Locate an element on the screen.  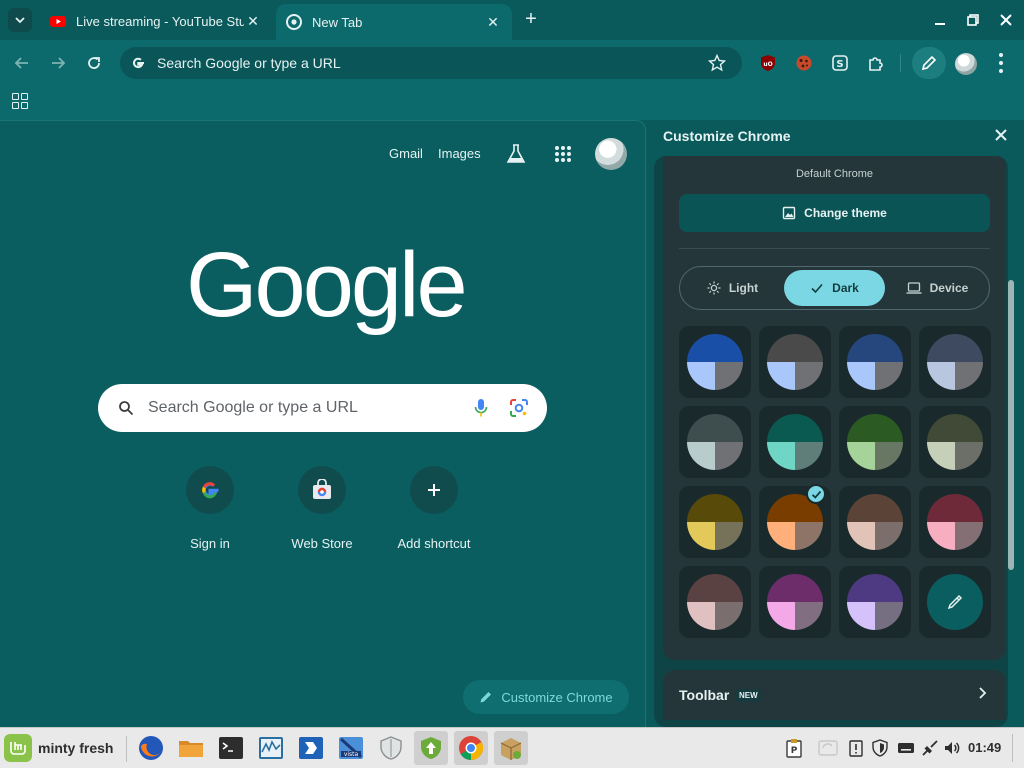
chevron-down-icon is located at coordinates (20, 20).